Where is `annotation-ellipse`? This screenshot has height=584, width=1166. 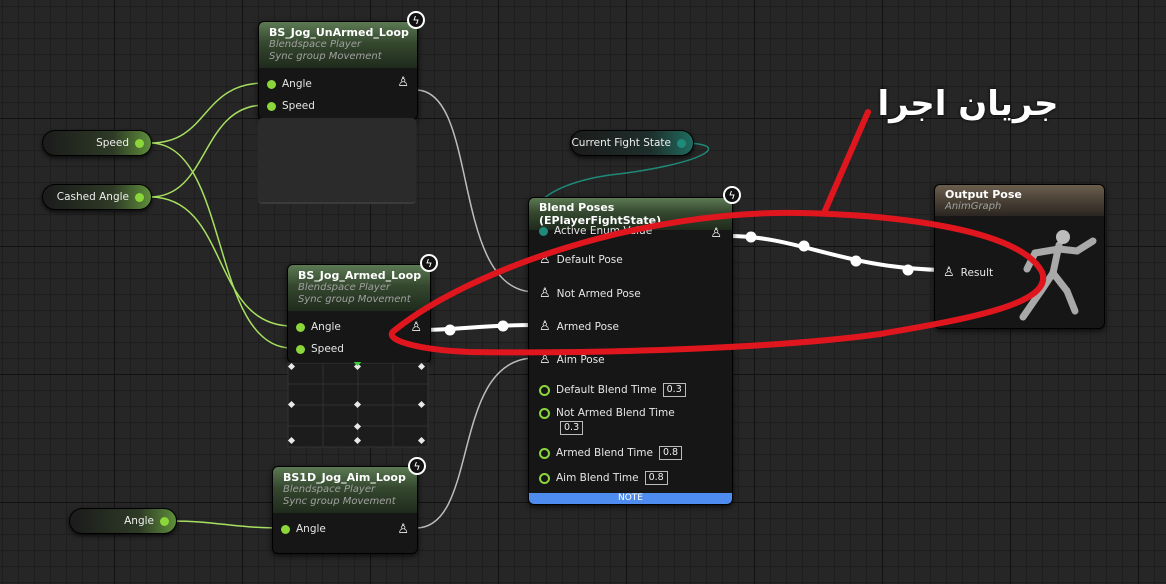
annotation-ellipse is located at coordinates (718, 282).